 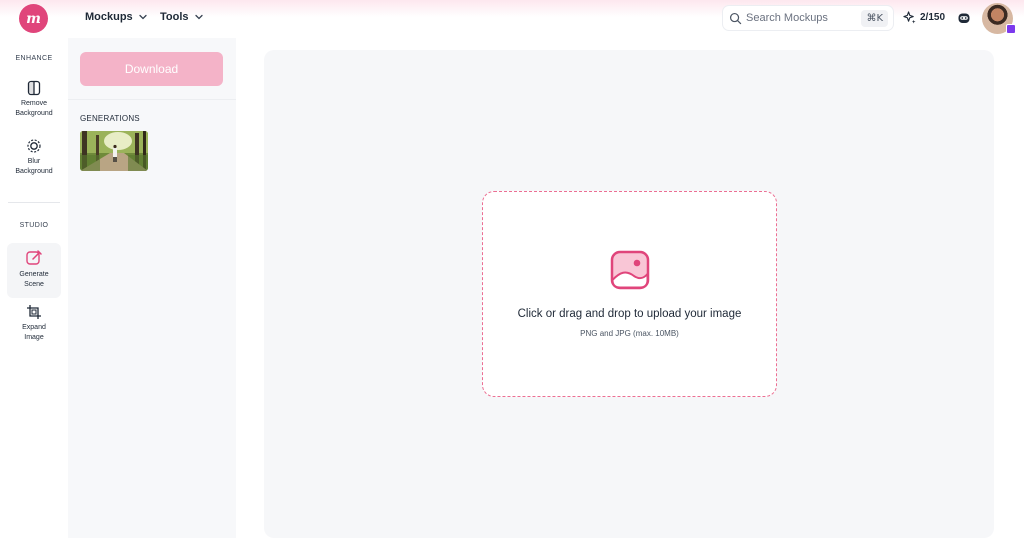 What do you see at coordinates (34, 58) in the screenshot?
I see `section-enhance: ENHANCE` at bounding box center [34, 58].